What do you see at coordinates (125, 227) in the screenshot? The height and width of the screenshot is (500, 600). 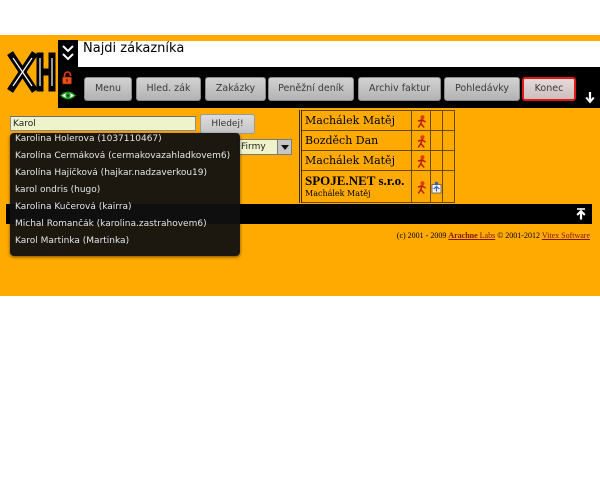 I see `autocomplete-item: Michal Romančák (karolina.zastrahovem6)` at bounding box center [125, 227].